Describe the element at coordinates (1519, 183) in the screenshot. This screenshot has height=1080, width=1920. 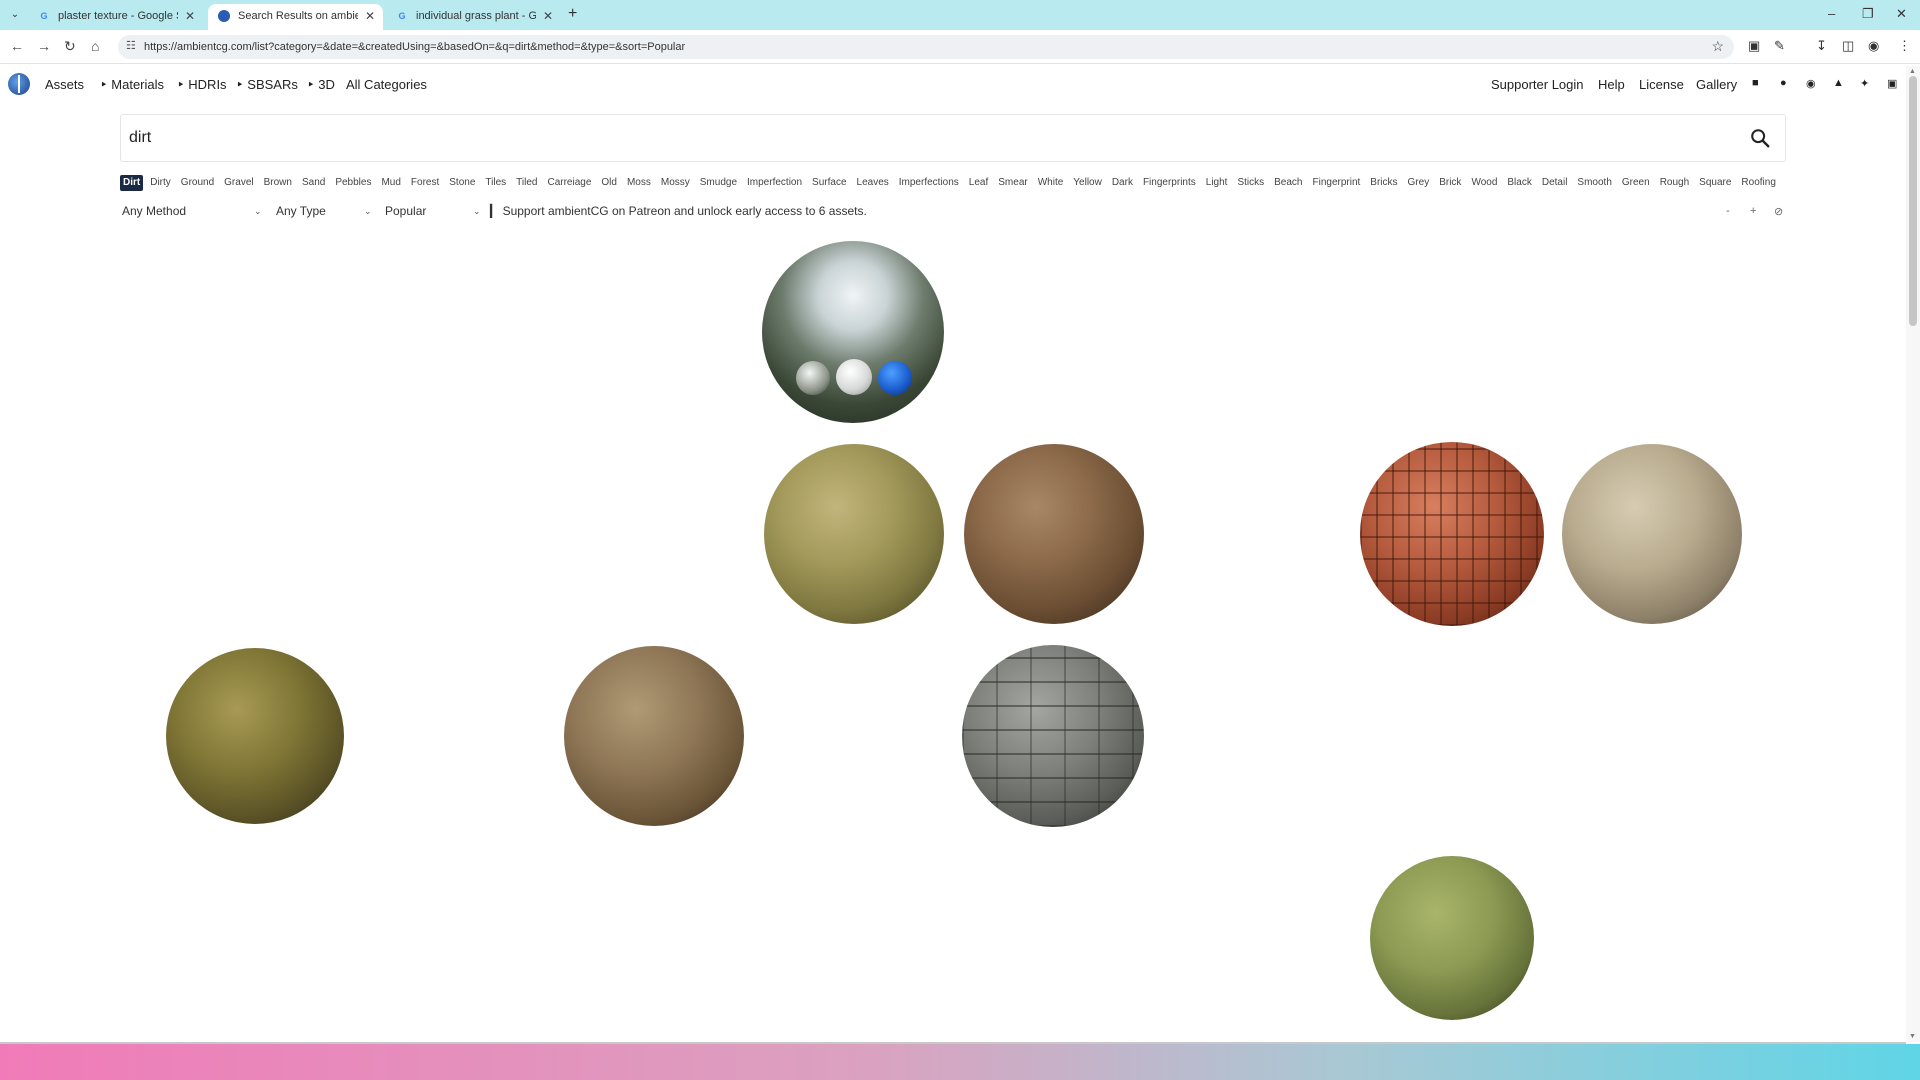
I see `tag-chip: Black` at that location.